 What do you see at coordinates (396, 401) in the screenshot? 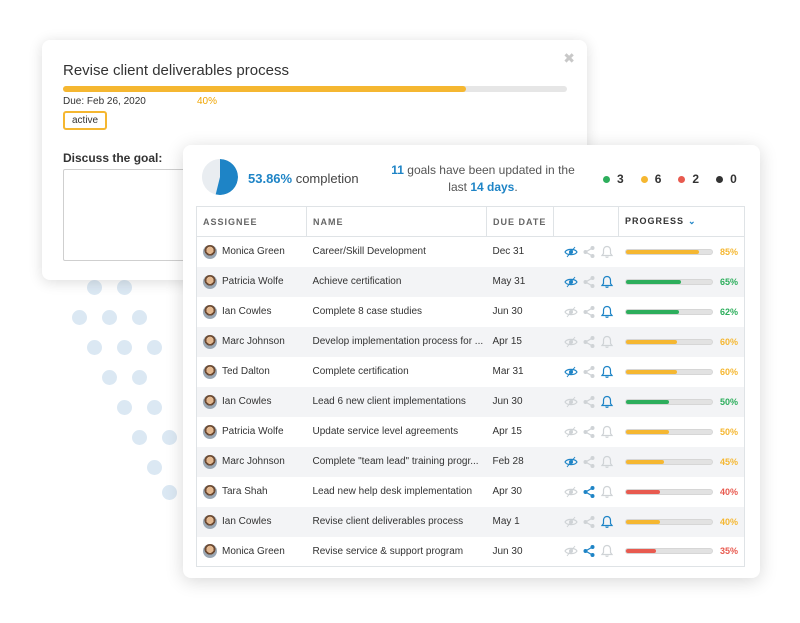
I see `goal-name-cell: Lead 6 new client implementations` at bounding box center [396, 401].